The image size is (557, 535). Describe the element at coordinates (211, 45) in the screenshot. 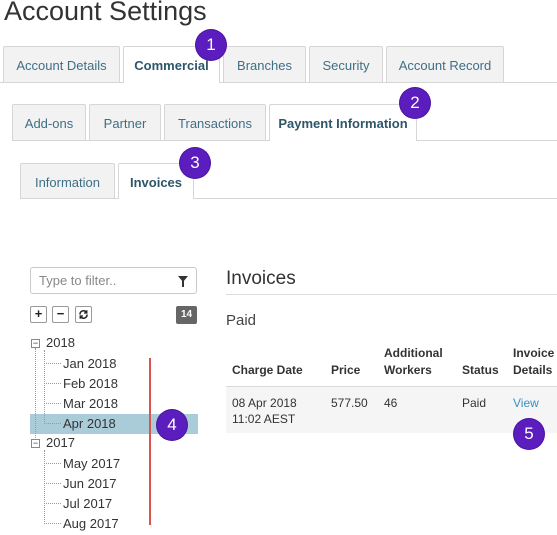

I see `callout-1-badge: 1` at that location.